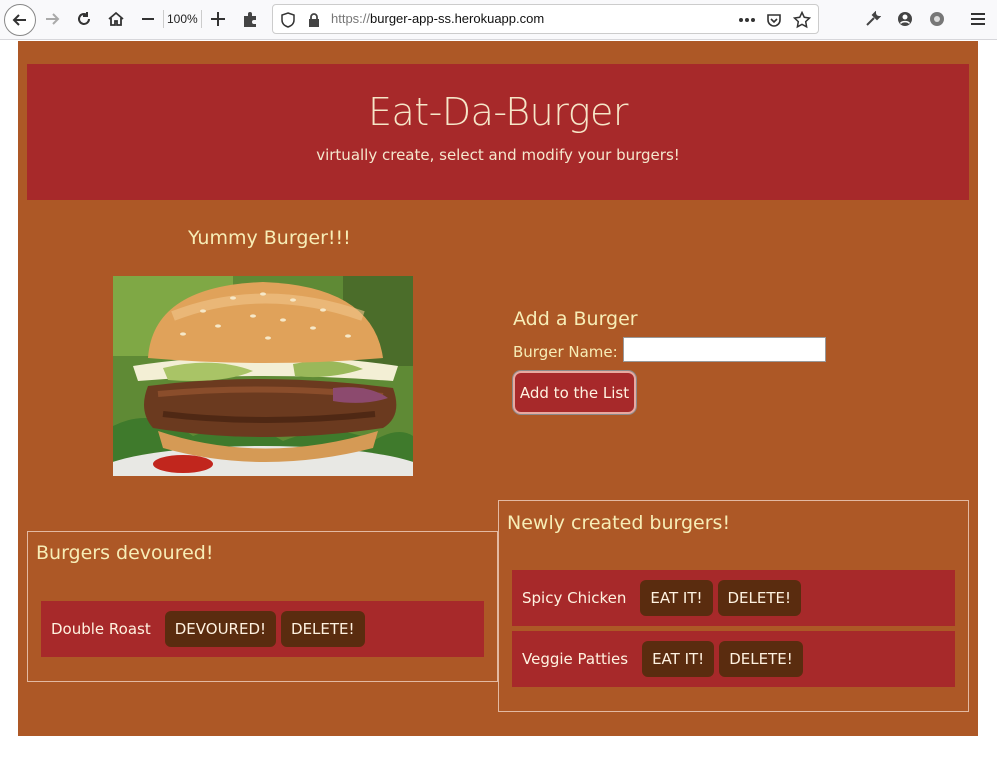 The height and width of the screenshot is (757, 997). What do you see at coordinates (263, 376) in the screenshot?
I see `burger-image` at bounding box center [263, 376].